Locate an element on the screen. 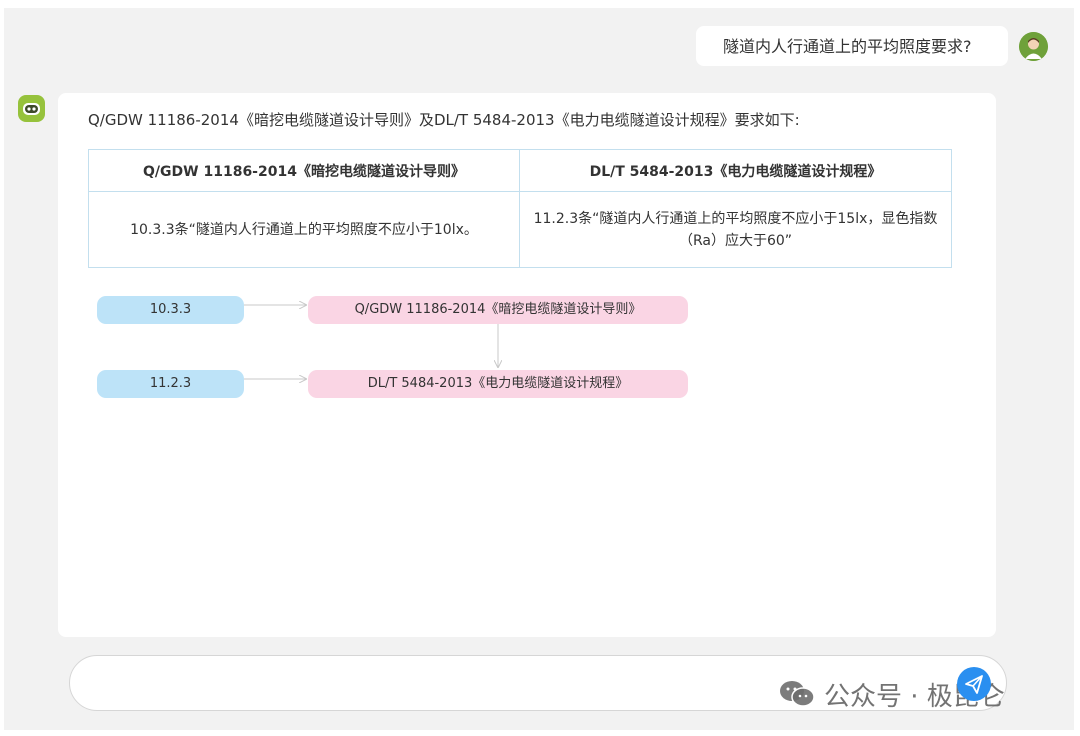 The image size is (1080, 736). standard-node-2: DL/T 5484-2013《电力电缆隧道设计规程》 is located at coordinates (498, 384).